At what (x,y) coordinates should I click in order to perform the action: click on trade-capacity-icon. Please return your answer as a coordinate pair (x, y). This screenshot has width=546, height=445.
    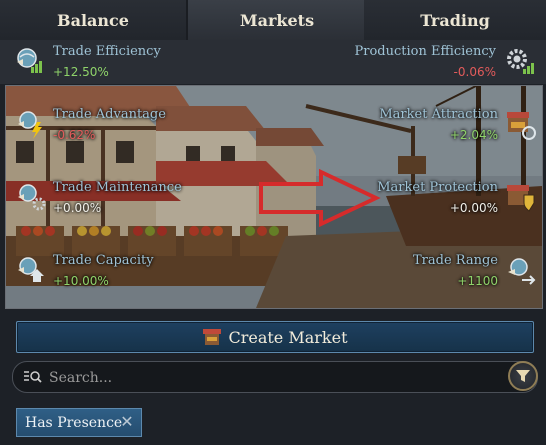
    Looking at the image, I should click on (31, 270).